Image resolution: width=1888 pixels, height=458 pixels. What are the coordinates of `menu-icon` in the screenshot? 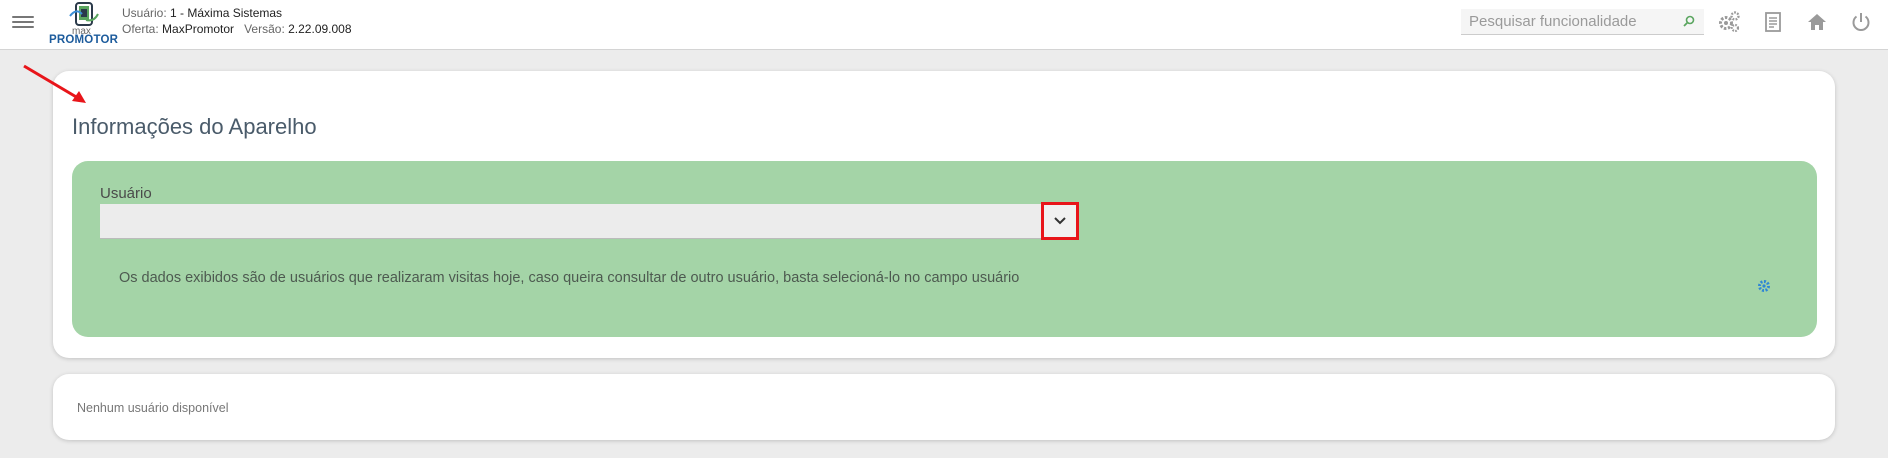 It's located at (23, 22).